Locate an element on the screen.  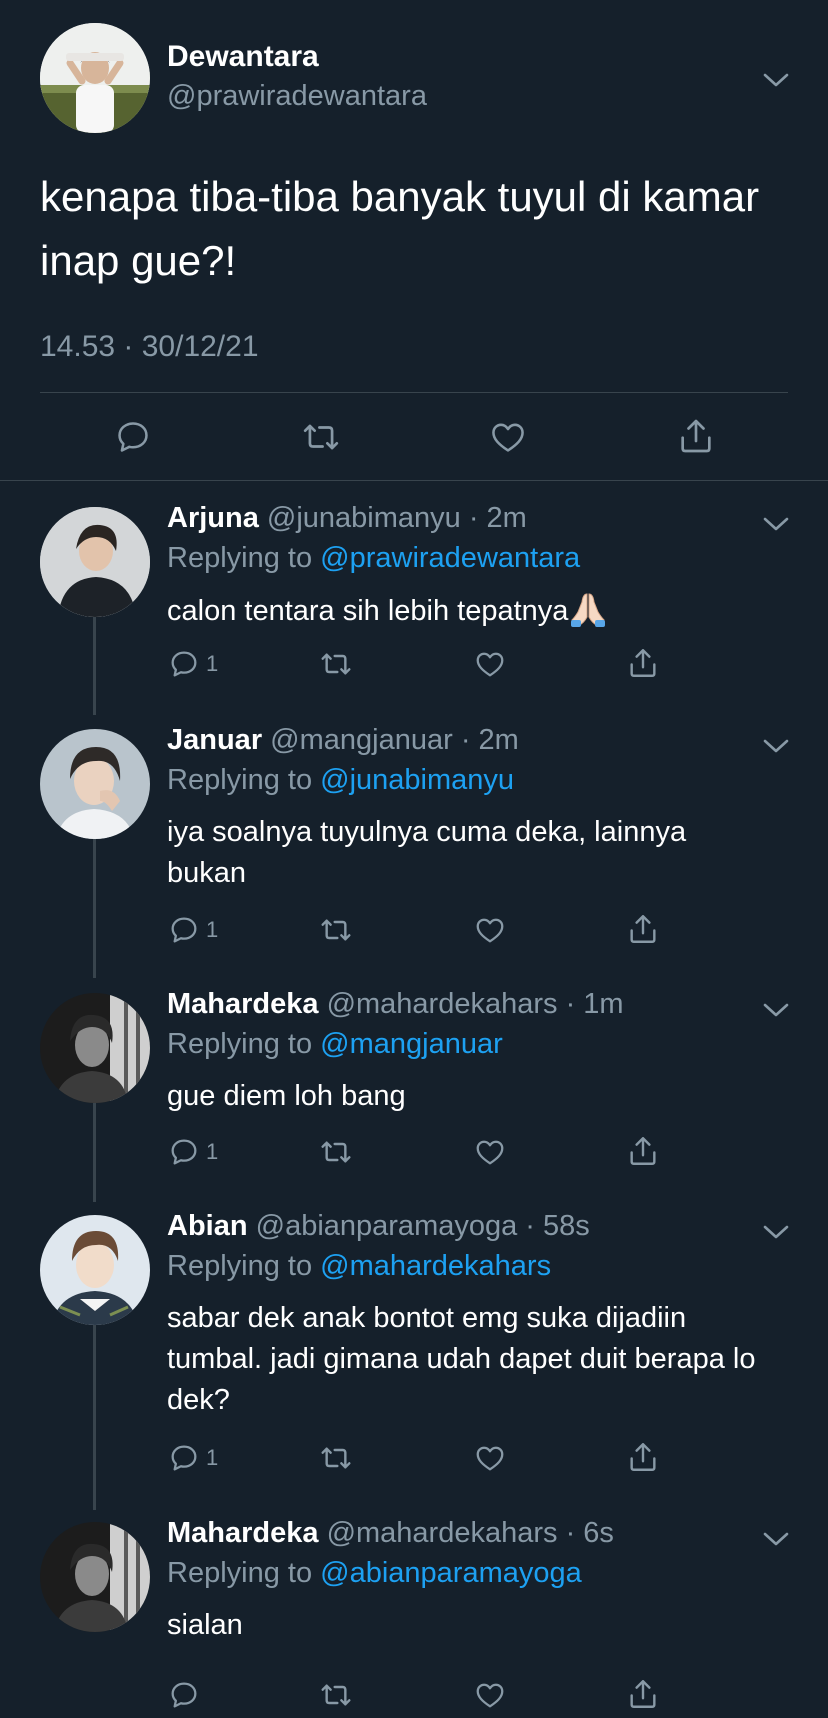
author-name: Dewantara is located at coordinates (243, 57).